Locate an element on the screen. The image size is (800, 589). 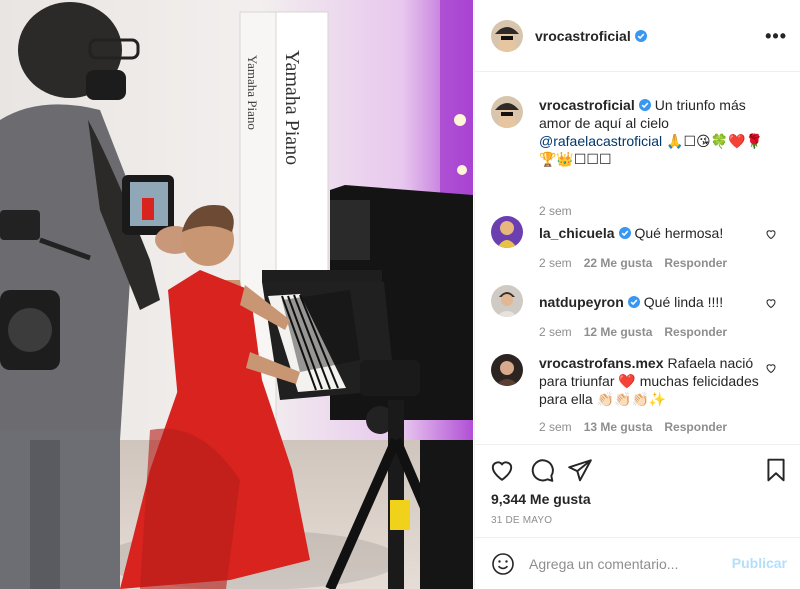
comment-body: Qué hermosa! is located at coordinates (679, 233).